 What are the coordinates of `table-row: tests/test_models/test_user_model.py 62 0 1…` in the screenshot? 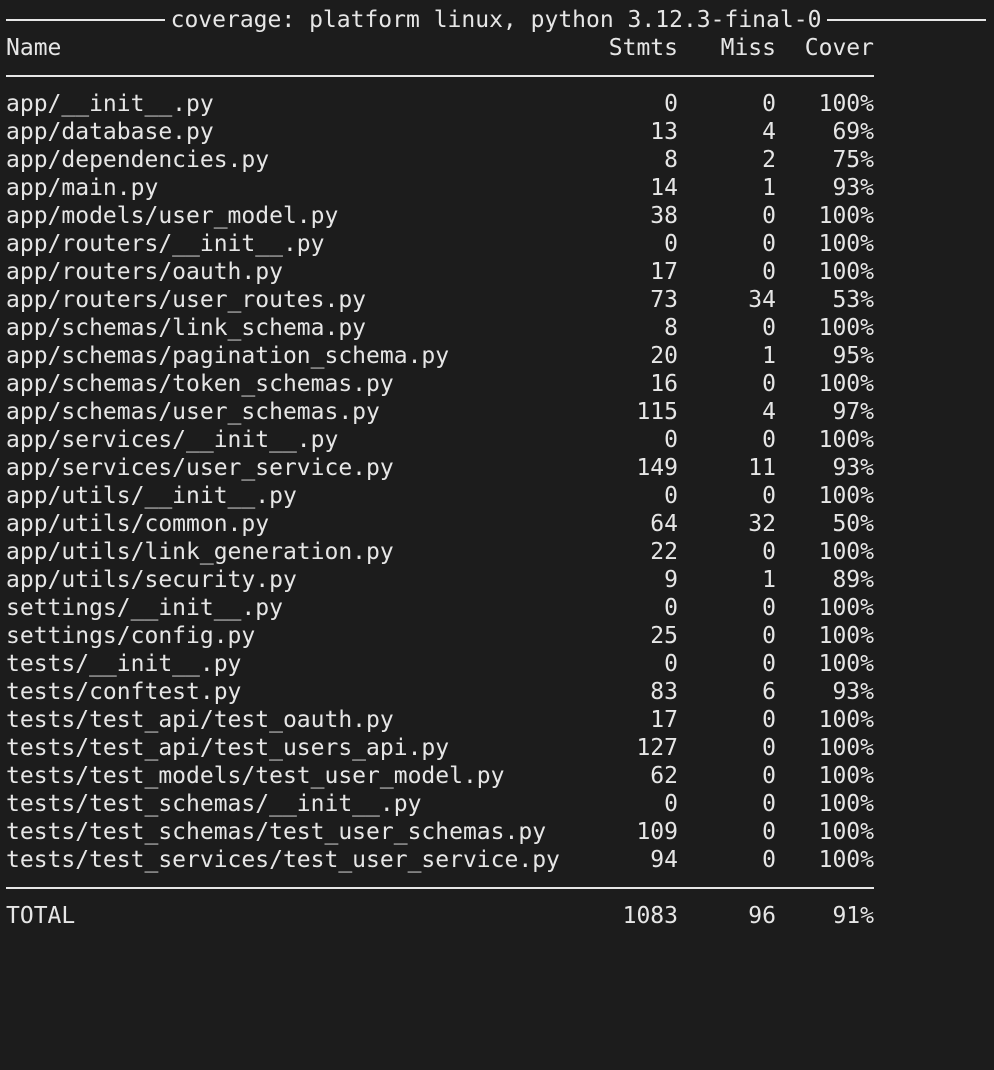 It's located at (499, 776).